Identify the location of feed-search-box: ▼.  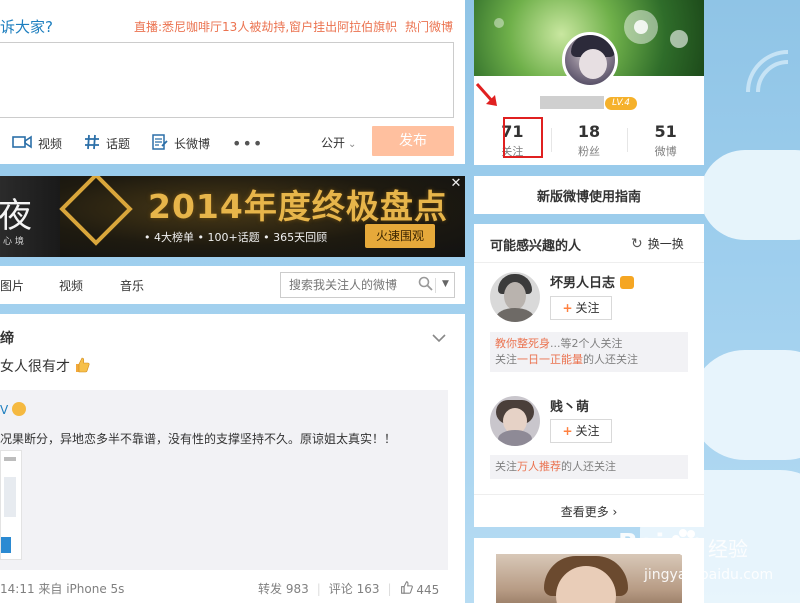
(367, 285).